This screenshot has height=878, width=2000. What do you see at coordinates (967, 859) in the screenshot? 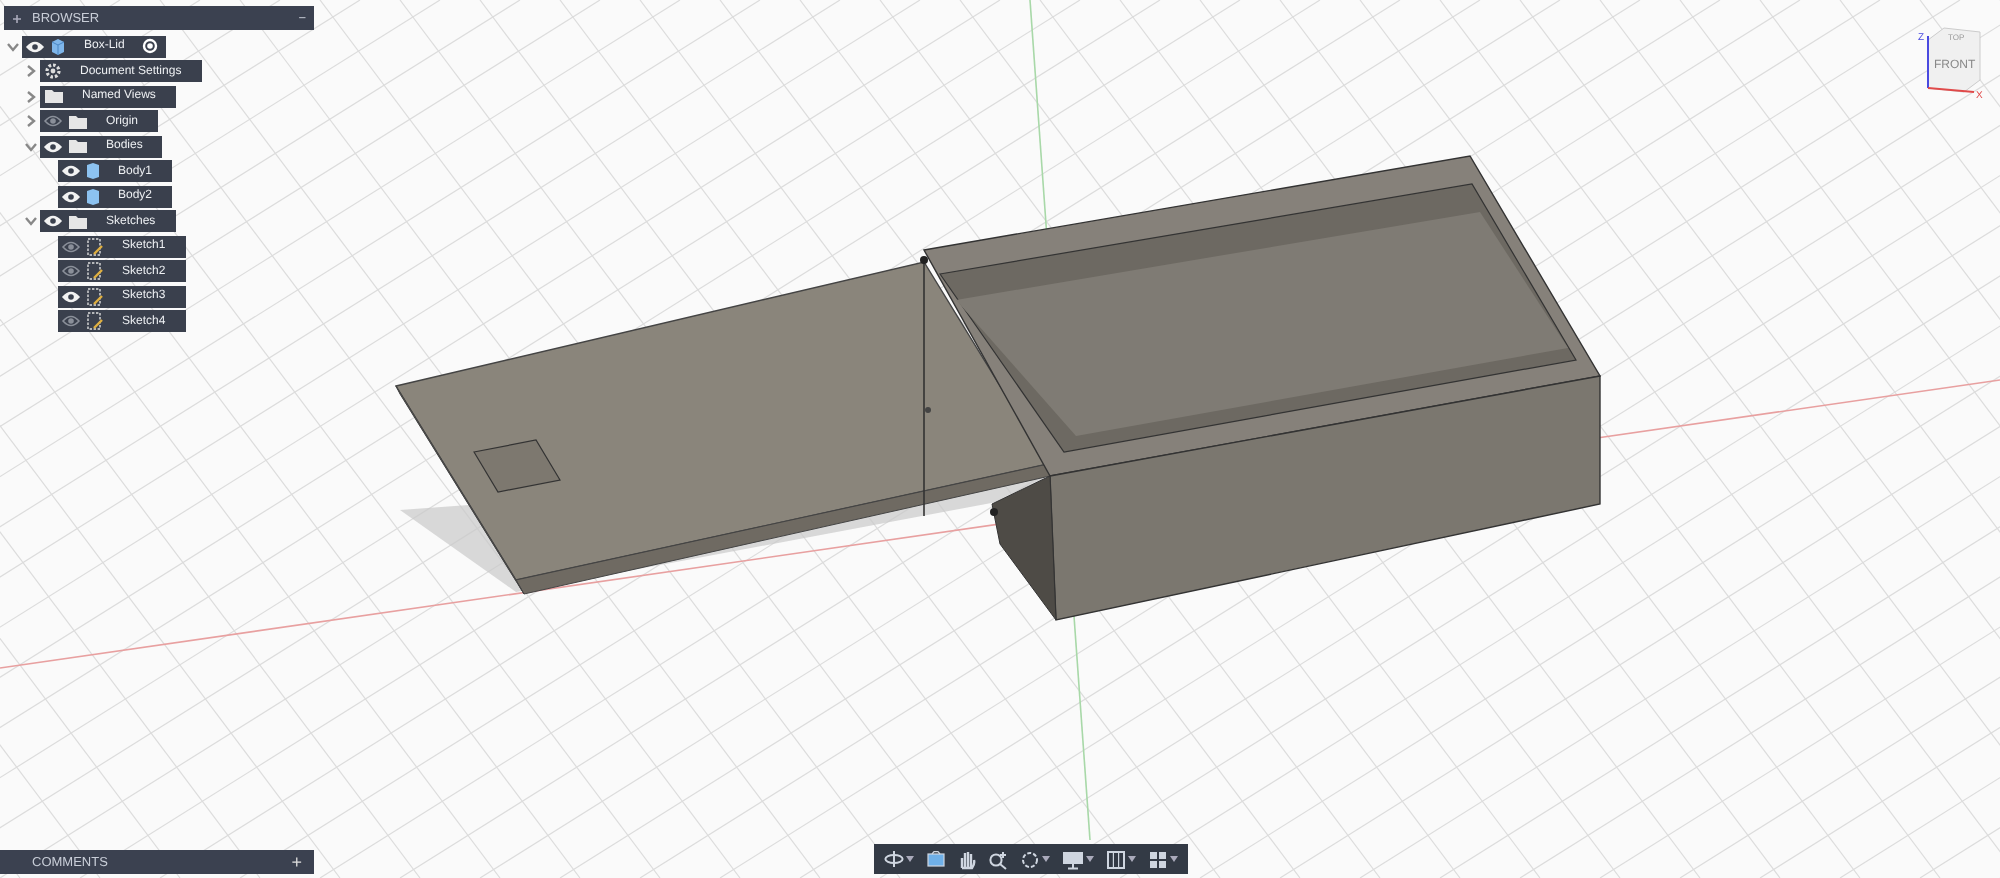
I see `hand-icon` at bounding box center [967, 859].